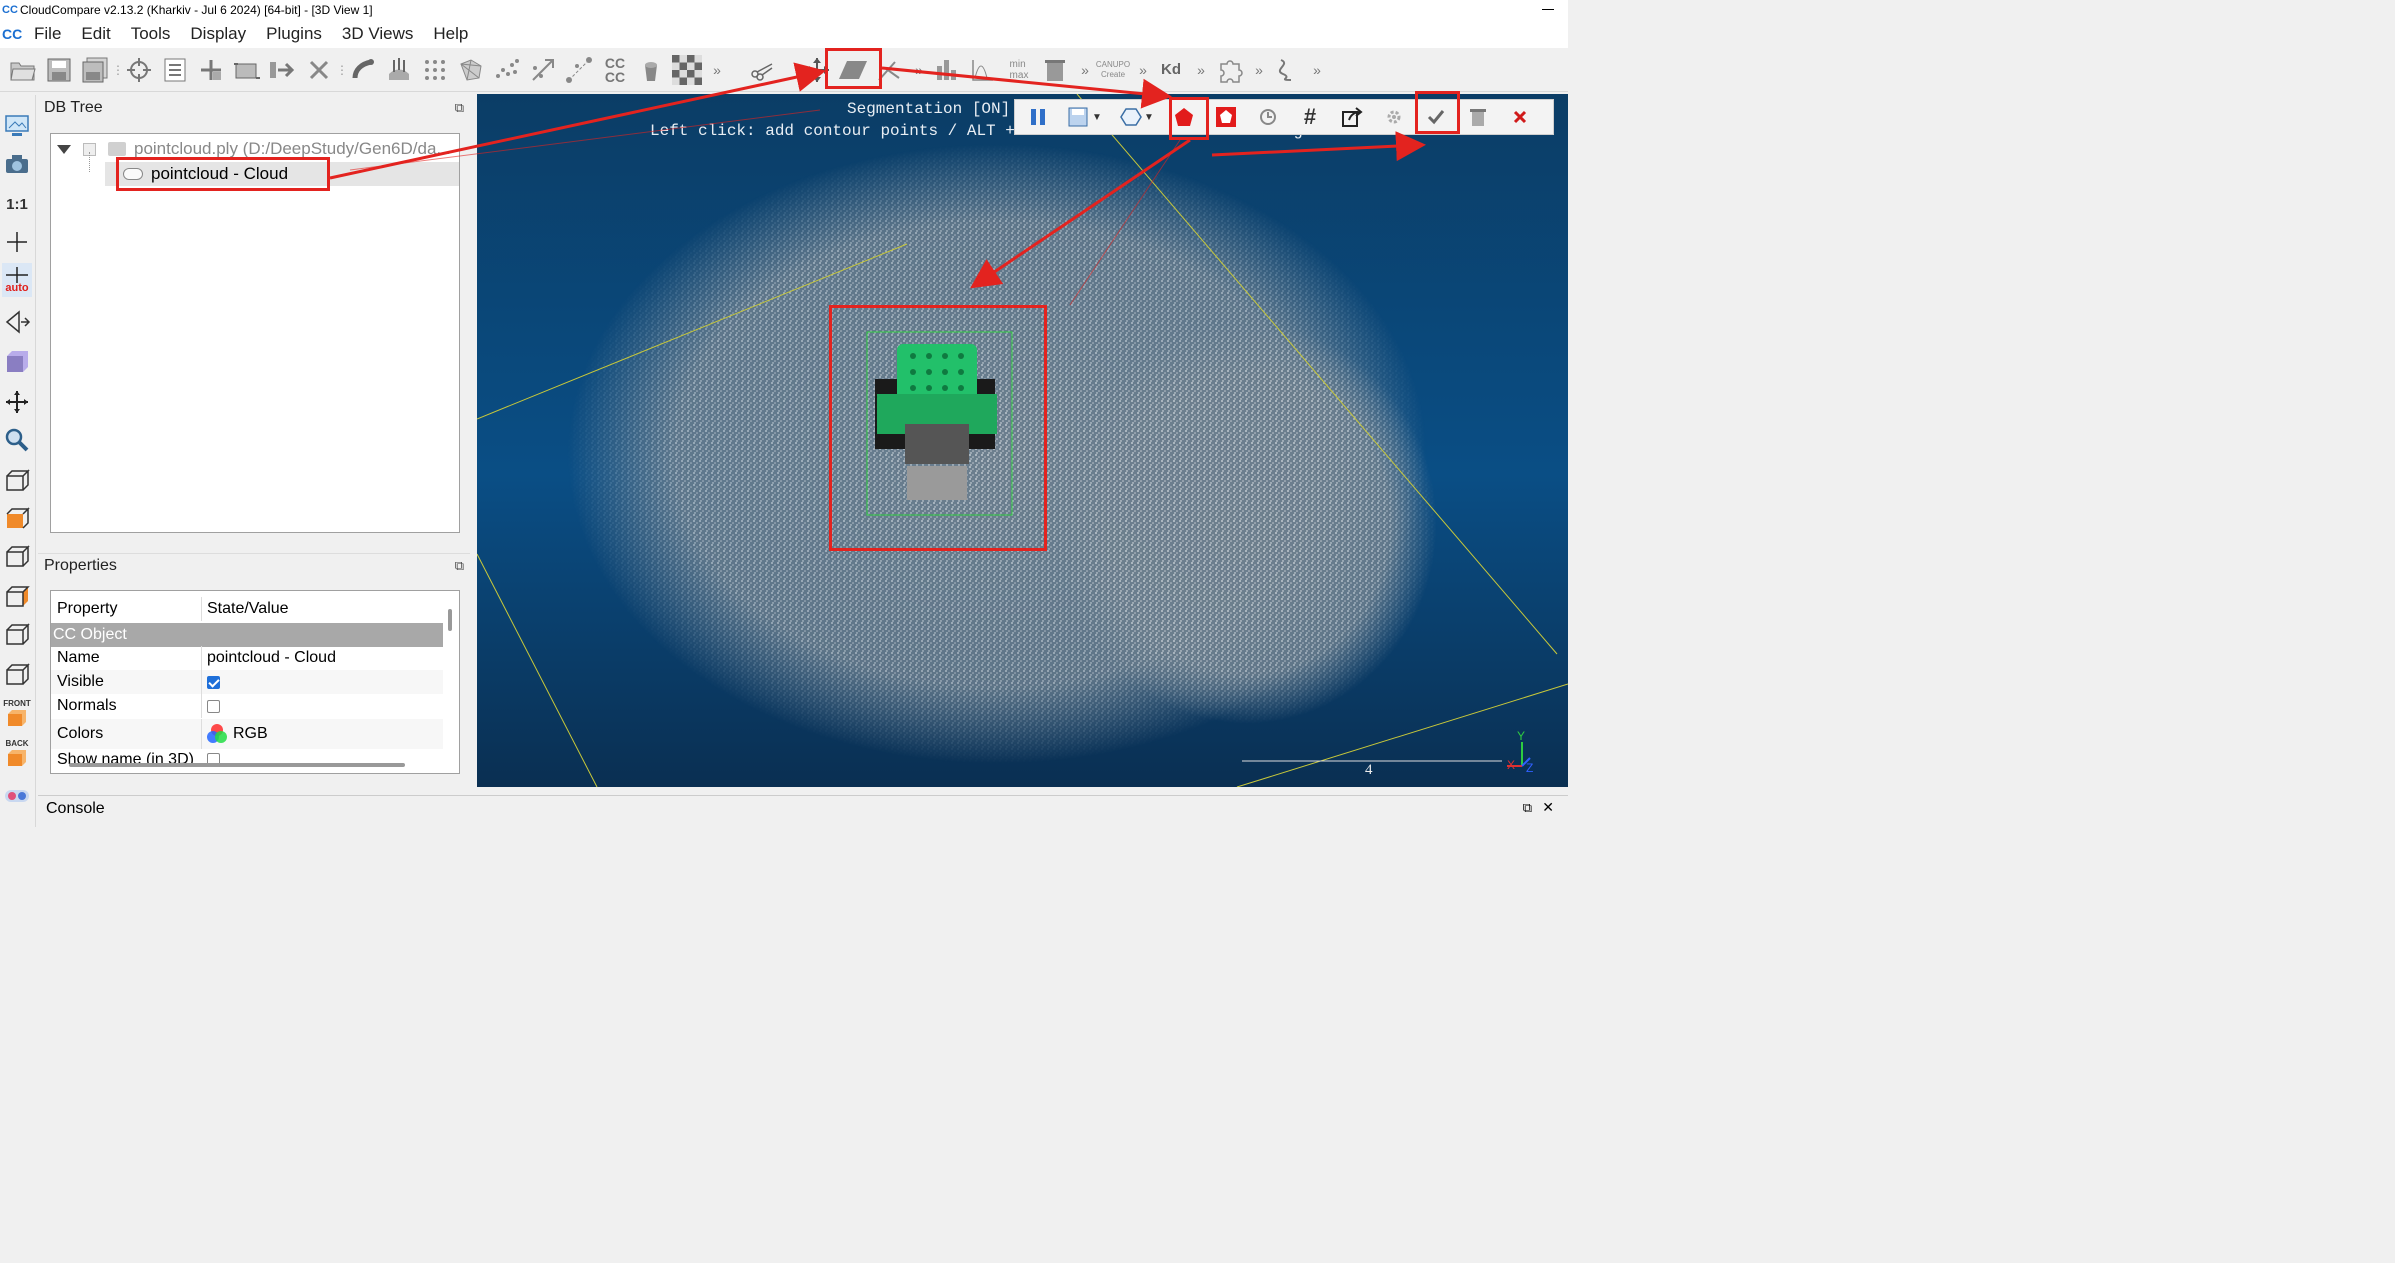  What do you see at coordinates (1019, 70) in the screenshot?
I see `min-max-icon: min max` at bounding box center [1019, 70].